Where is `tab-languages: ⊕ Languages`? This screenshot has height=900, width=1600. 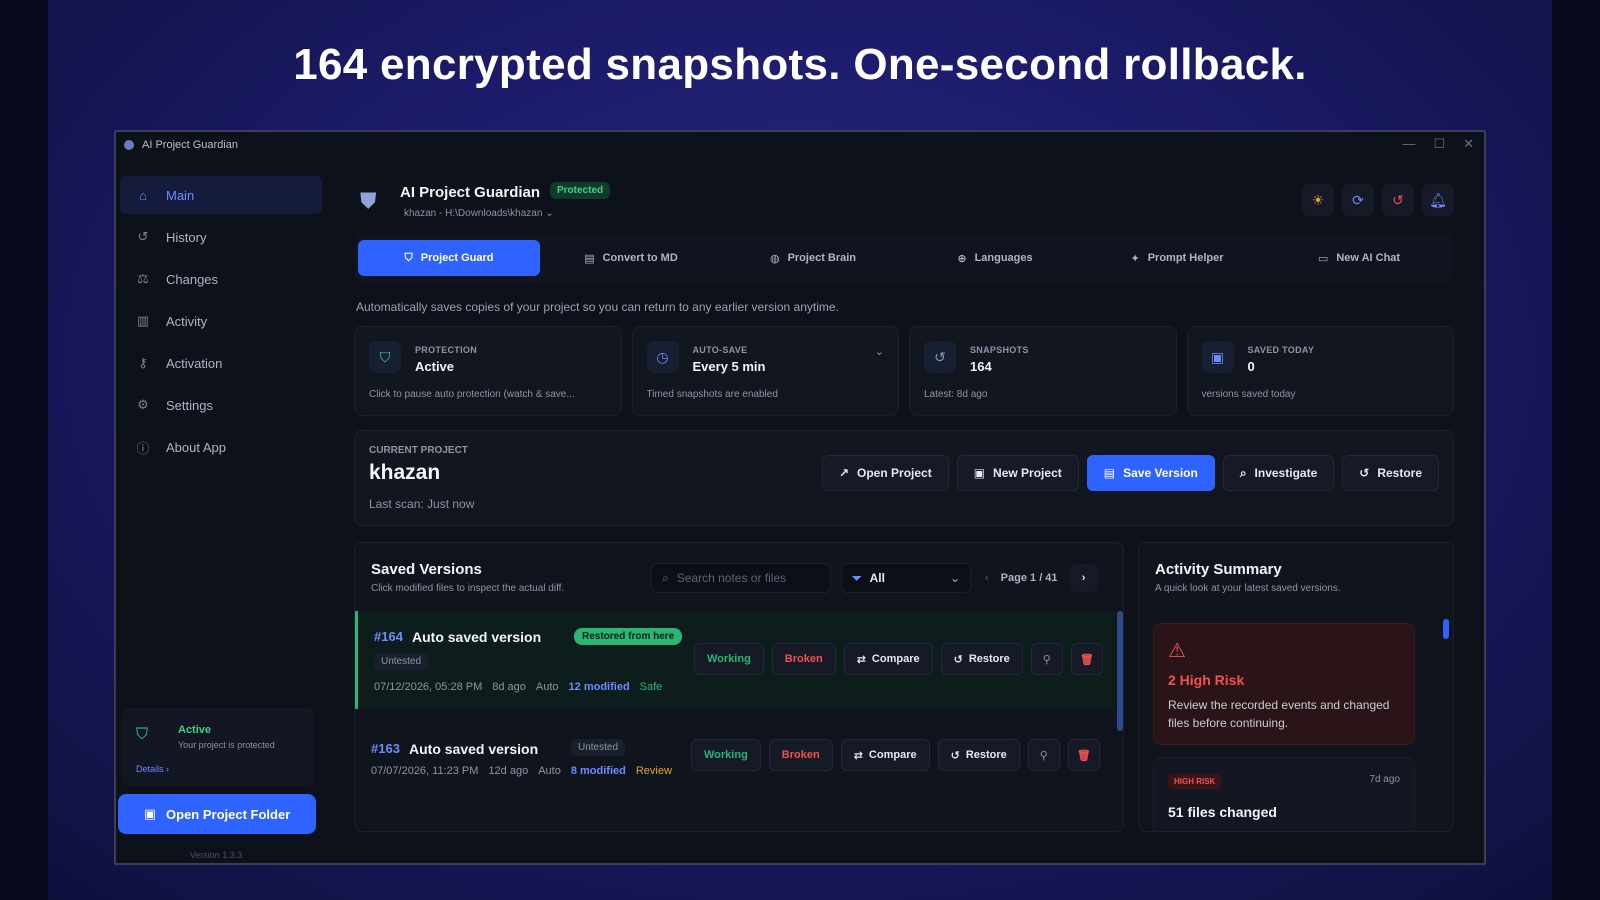 tab-languages: ⊕ Languages is located at coordinates (995, 258).